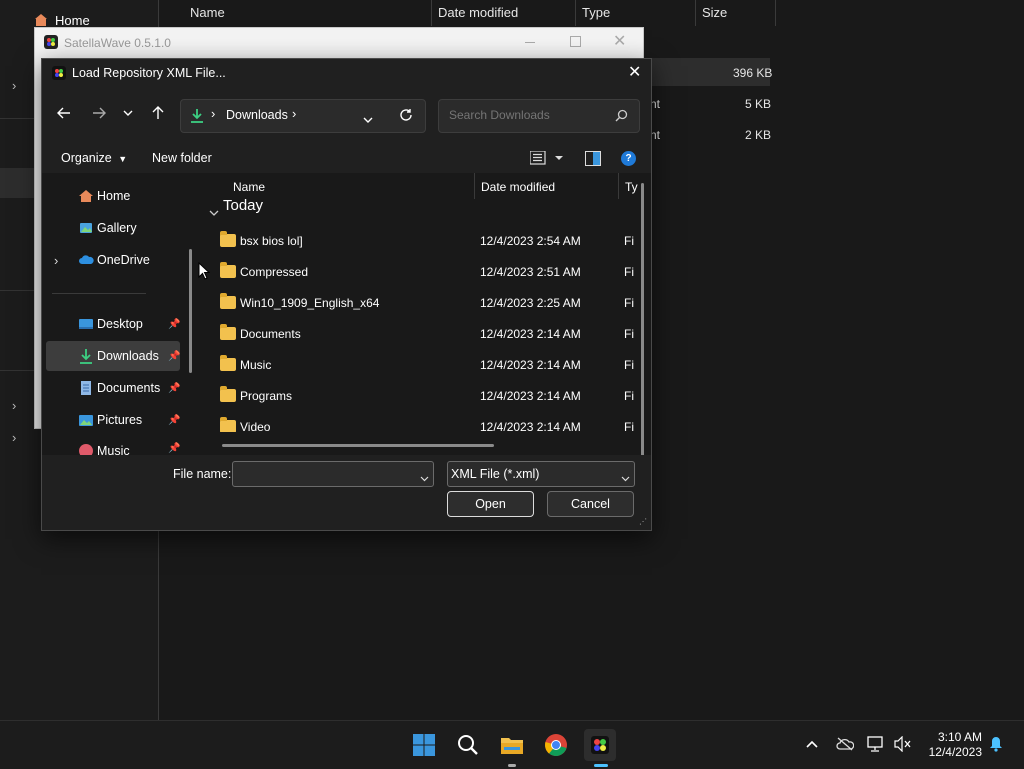 The width and height of the screenshot is (1024, 769). What do you see at coordinates (358, 445) in the screenshot?
I see `horizontal-scrollbar` at bounding box center [358, 445].